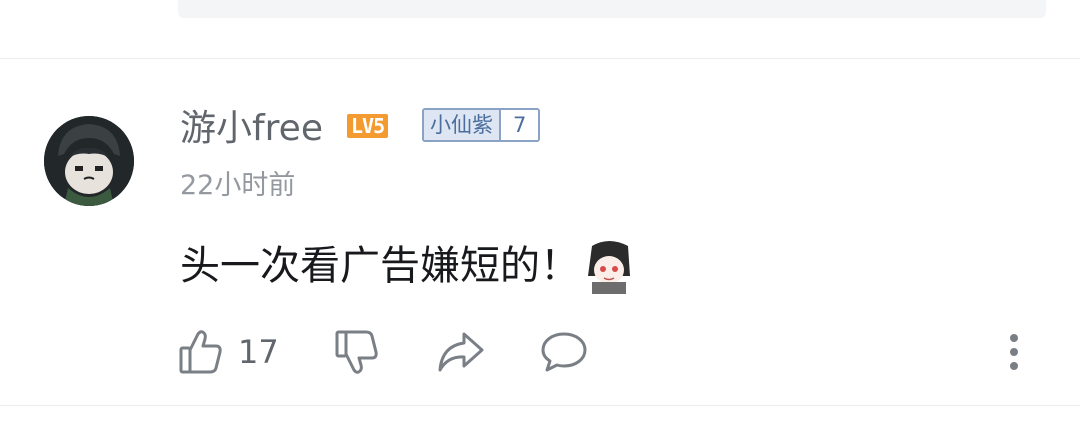  What do you see at coordinates (461, 125) in the screenshot?
I see `medal-name: 小仙紫` at bounding box center [461, 125].